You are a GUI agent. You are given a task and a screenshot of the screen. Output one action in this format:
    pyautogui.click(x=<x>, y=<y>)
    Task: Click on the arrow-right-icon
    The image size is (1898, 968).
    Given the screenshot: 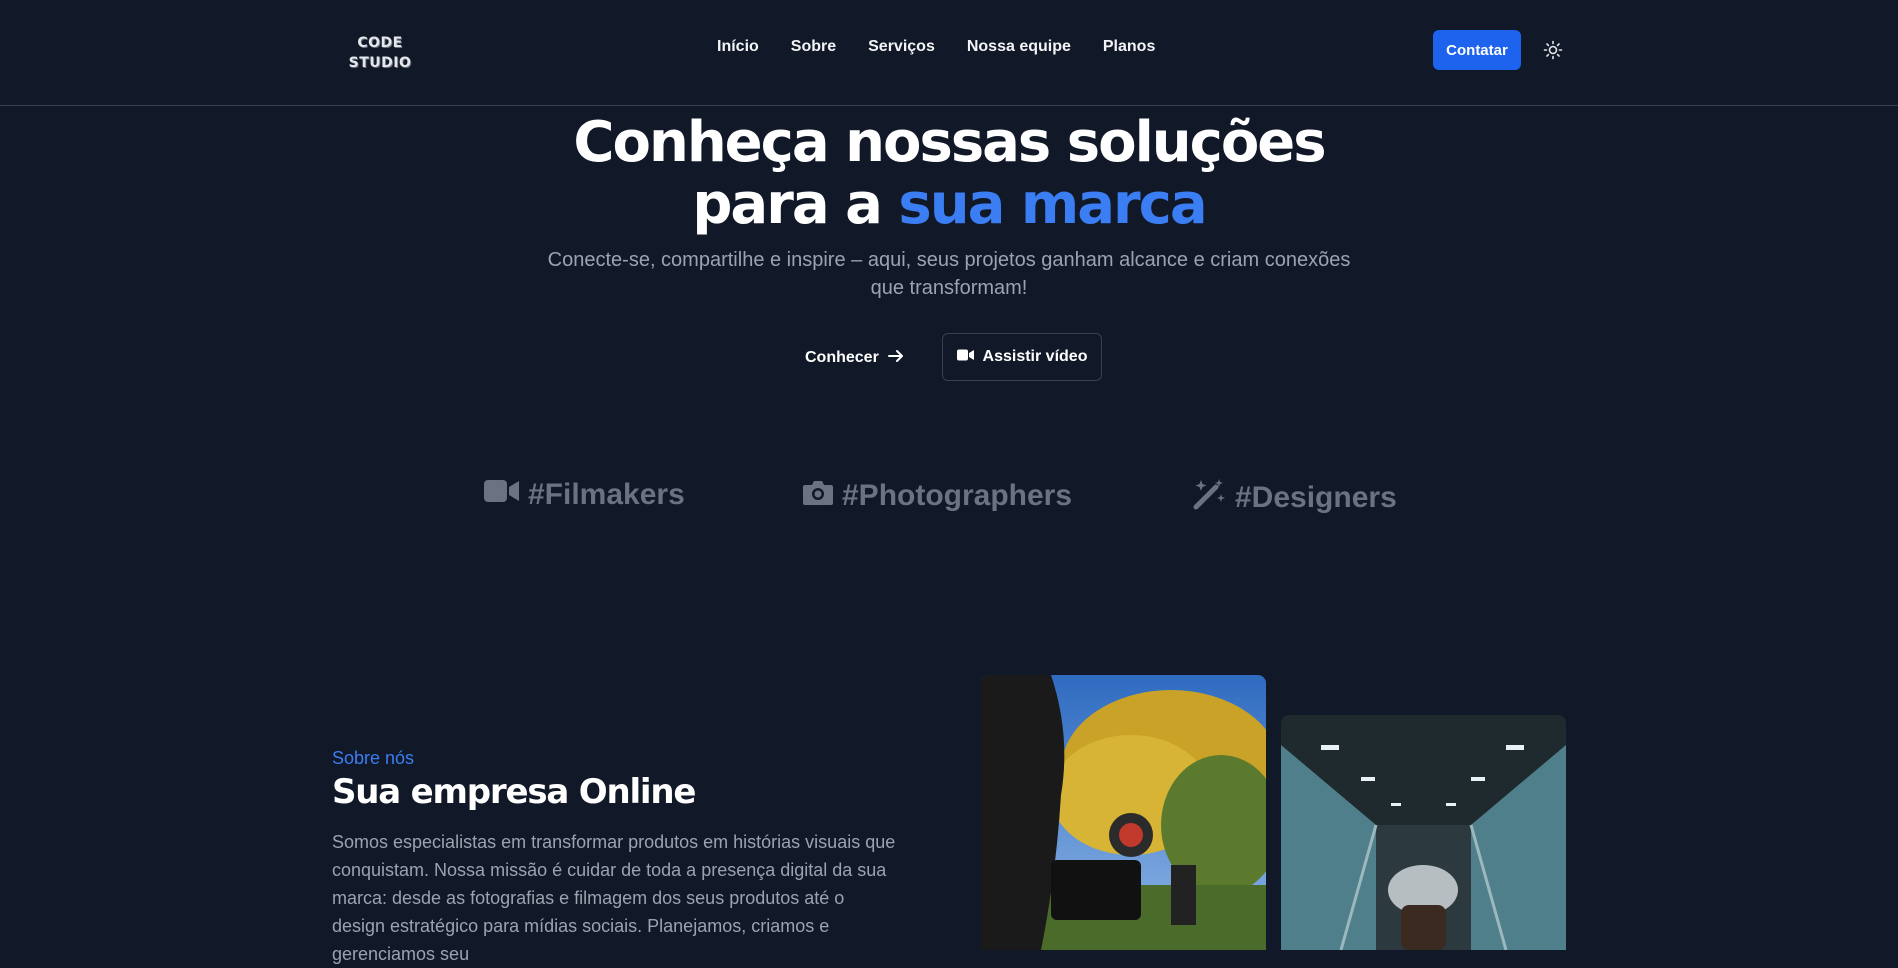 What is the action you would take?
    pyautogui.click(x=896, y=358)
    